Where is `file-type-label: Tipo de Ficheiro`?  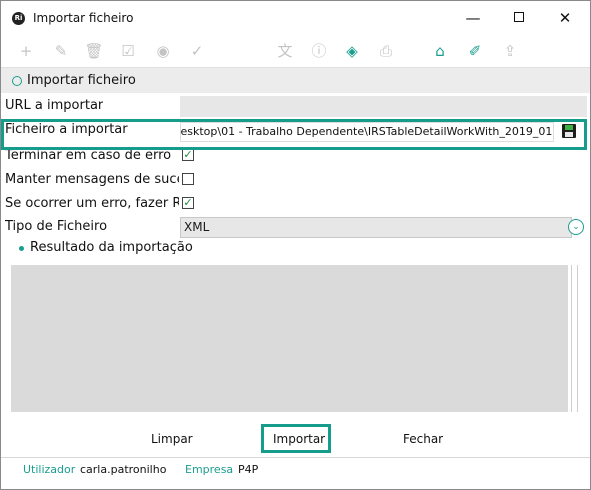
file-type-label: Tipo de Ficheiro is located at coordinates (56, 226).